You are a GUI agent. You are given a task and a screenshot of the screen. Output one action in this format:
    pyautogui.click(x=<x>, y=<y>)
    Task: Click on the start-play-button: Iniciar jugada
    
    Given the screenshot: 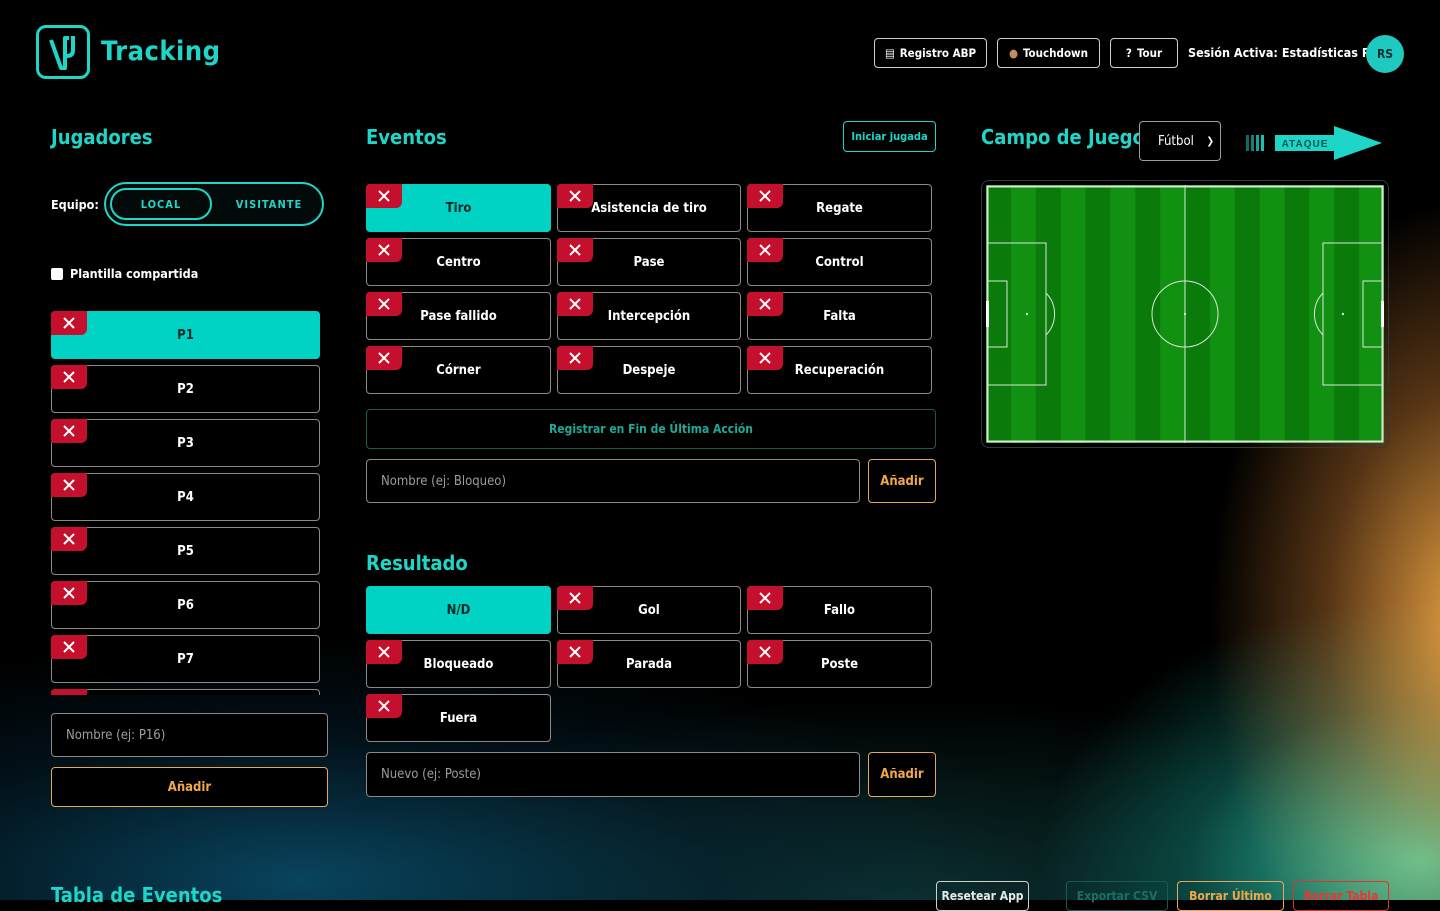 What is the action you would take?
    pyautogui.click(x=889, y=136)
    